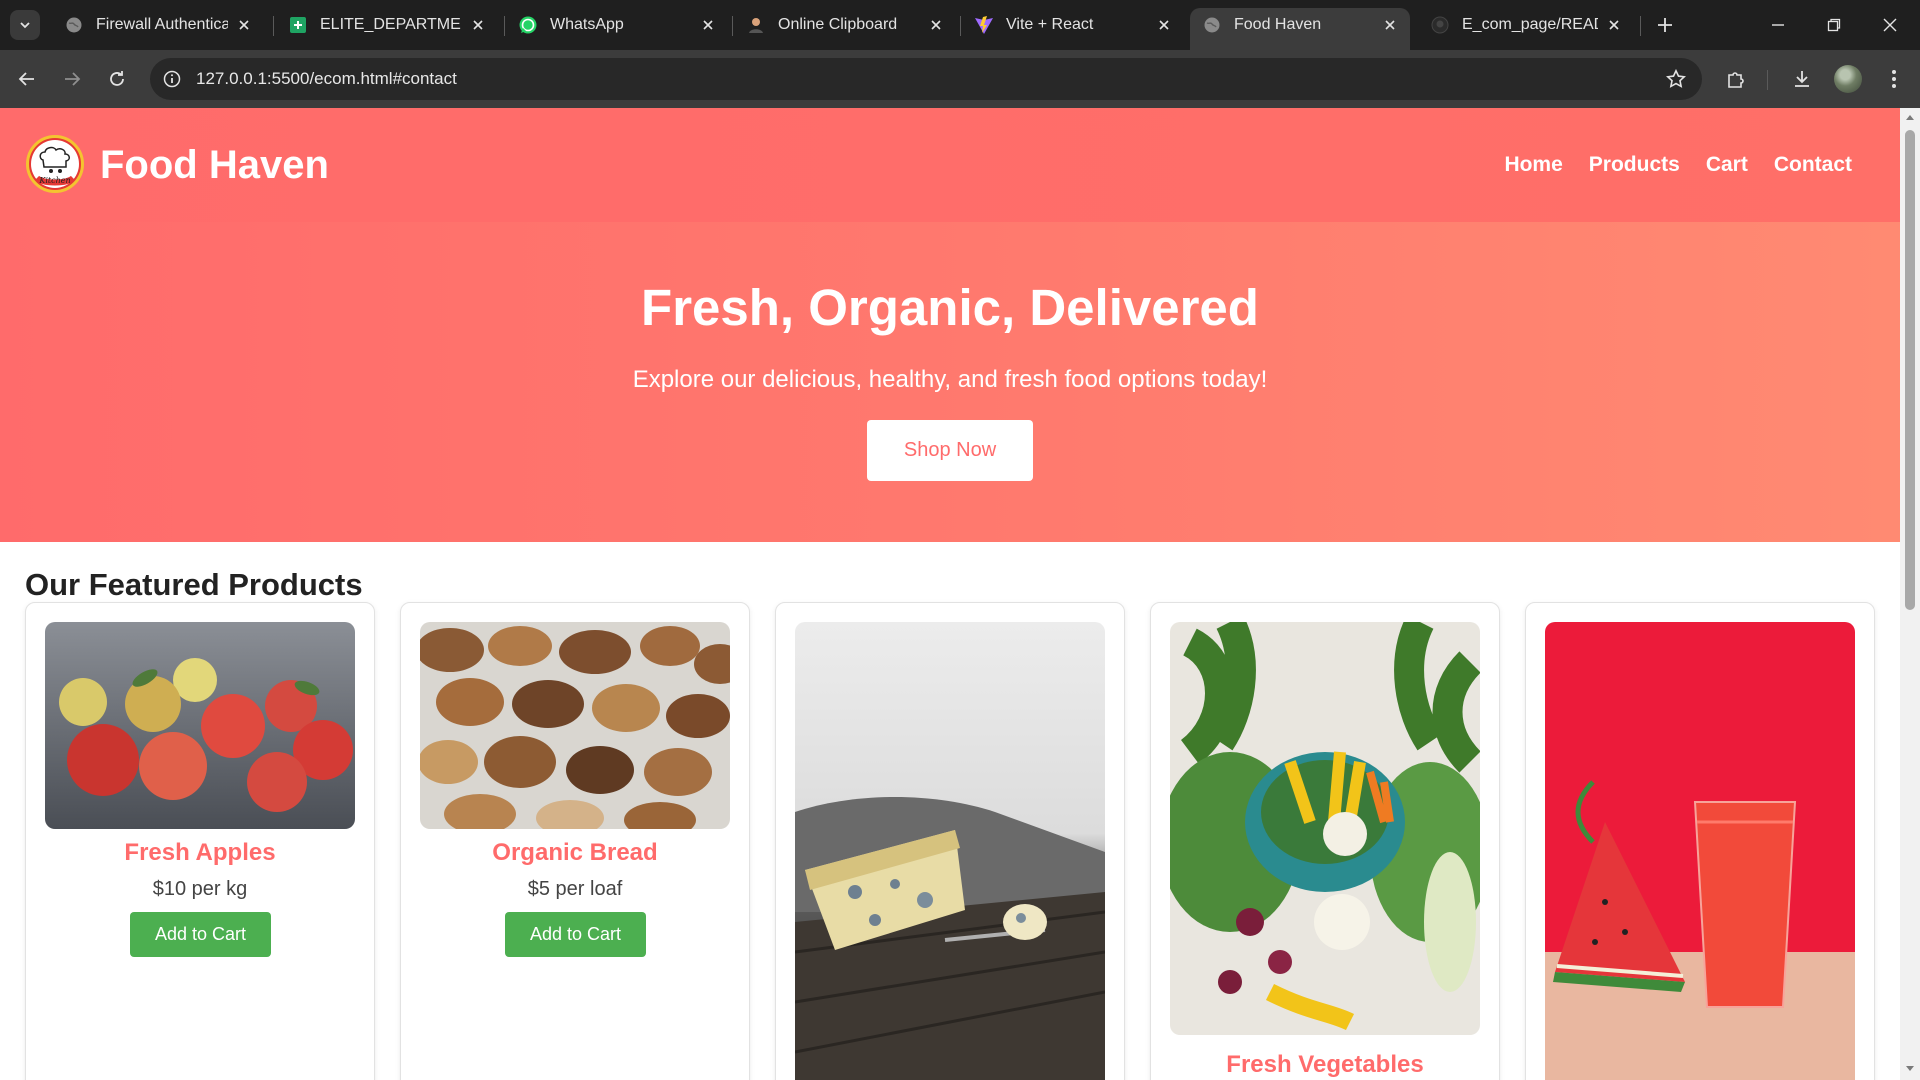 The image size is (1920, 1080). What do you see at coordinates (950, 450) in the screenshot?
I see `shop-now-button: Shop Now` at bounding box center [950, 450].